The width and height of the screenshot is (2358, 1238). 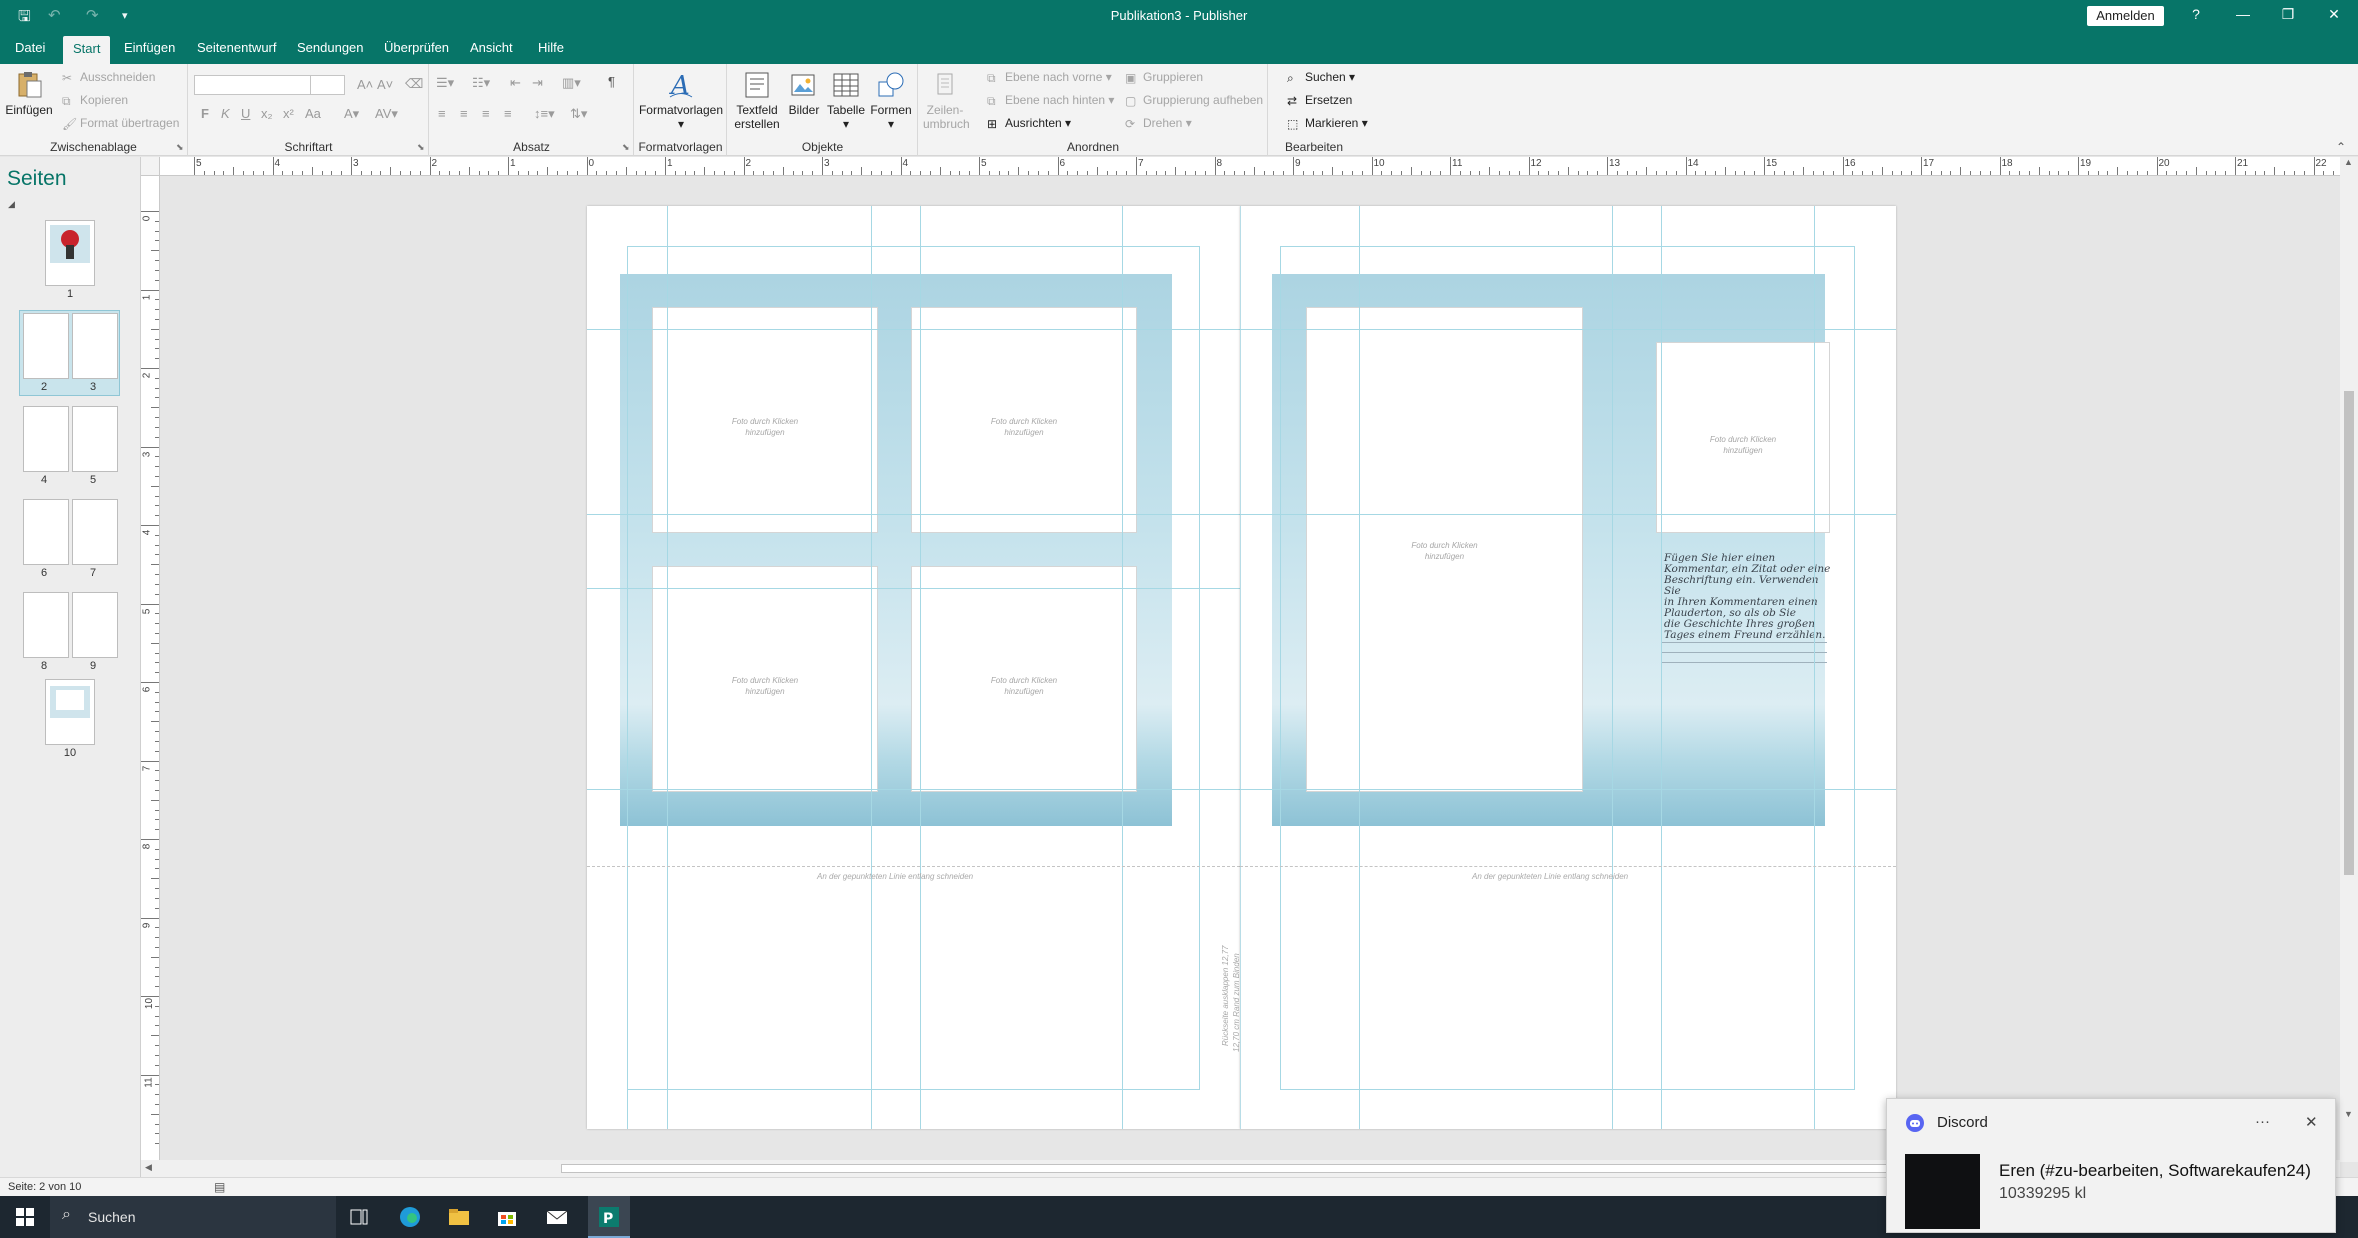 I want to click on underline-button: U, so click(x=245, y=113).